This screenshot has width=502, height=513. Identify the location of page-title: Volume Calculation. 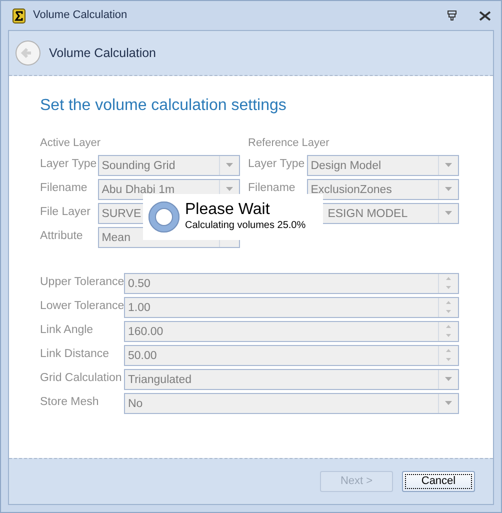
(102, 53).